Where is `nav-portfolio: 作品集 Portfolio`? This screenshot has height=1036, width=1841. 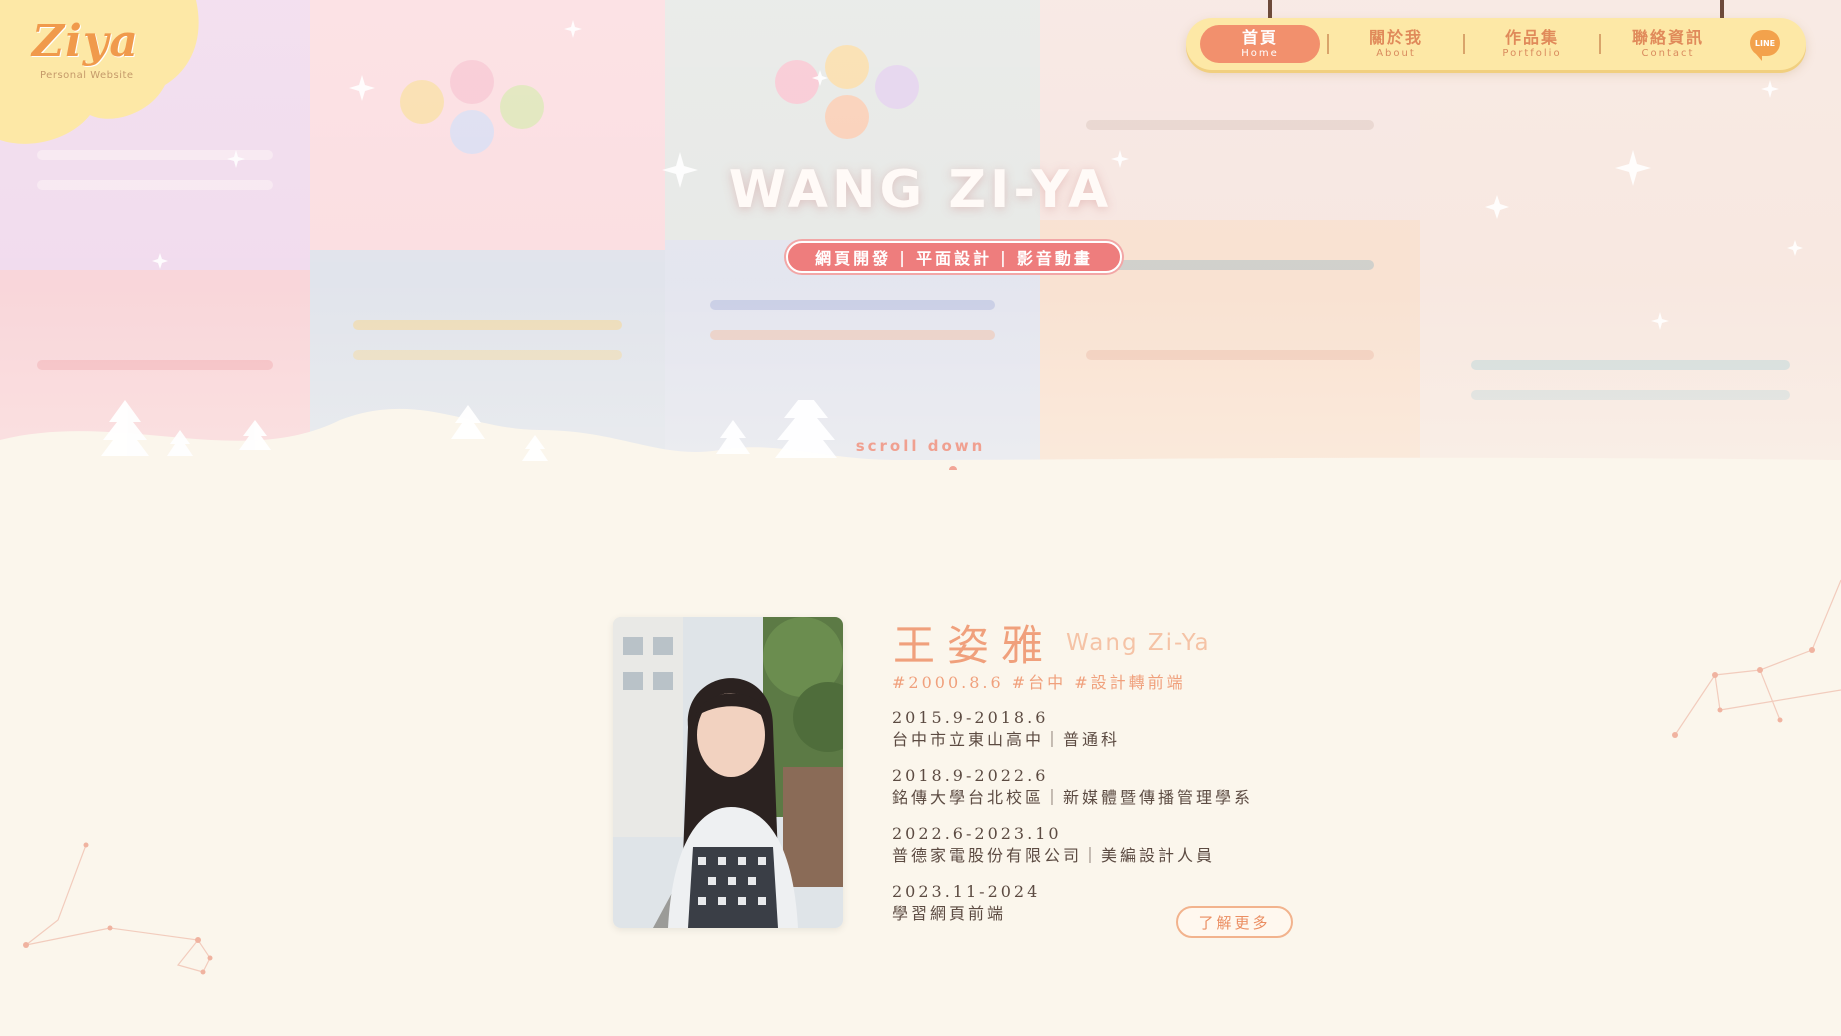 nav-portfolio: 作品集 Portfolio is located at coordinates (1532, 44).